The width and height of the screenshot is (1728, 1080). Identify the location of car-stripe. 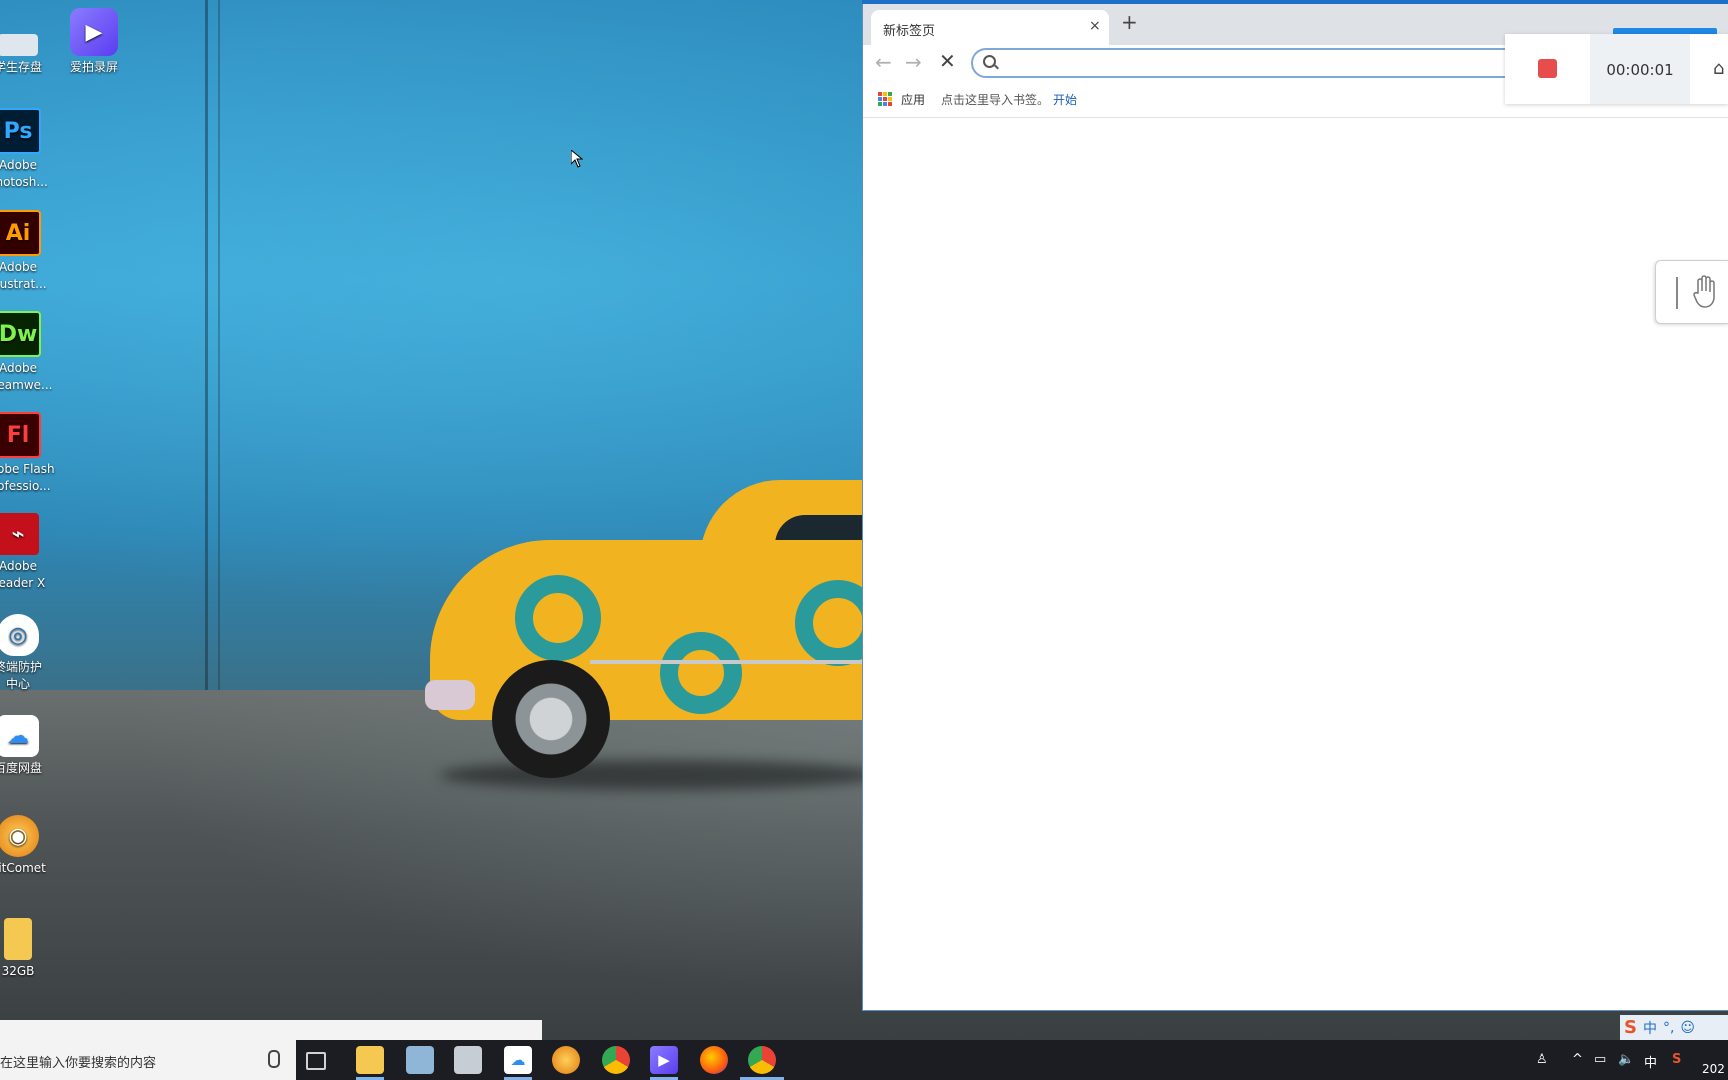
(735, 662).